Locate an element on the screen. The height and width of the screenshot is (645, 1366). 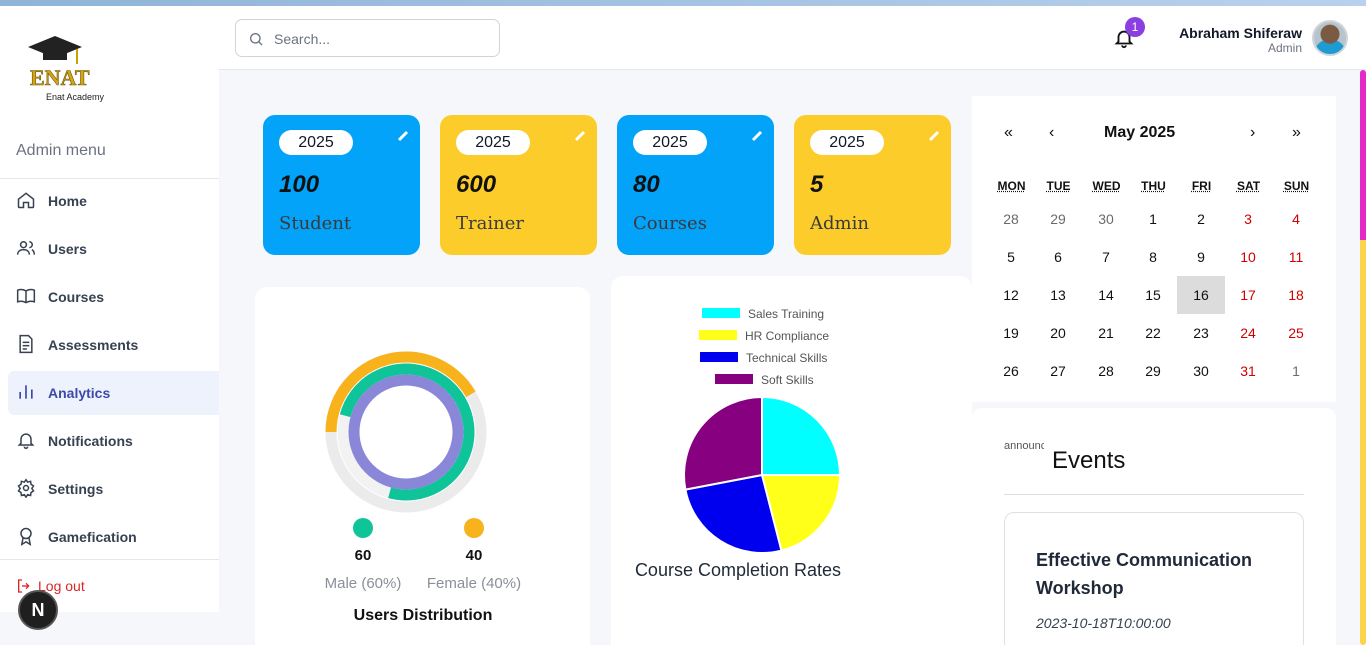
legend-label: HR Compliance is located at coordinates (787, 336).